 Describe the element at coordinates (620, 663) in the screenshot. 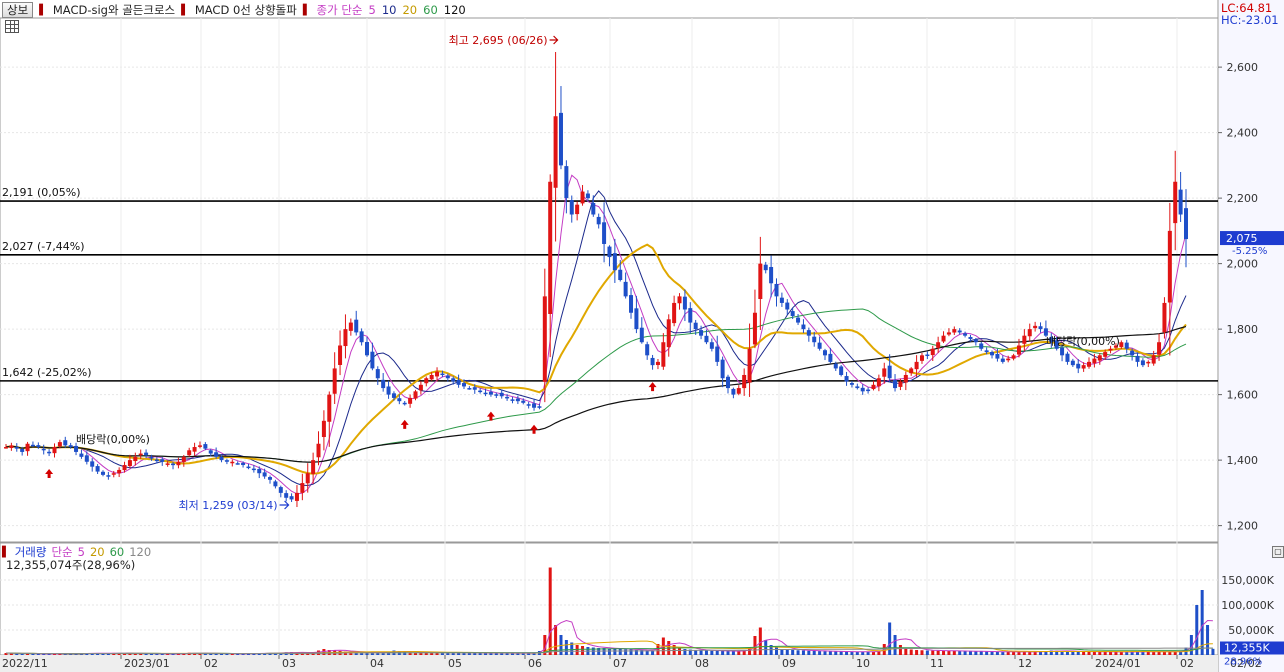

I see `time-axis-label: 07` at that location.